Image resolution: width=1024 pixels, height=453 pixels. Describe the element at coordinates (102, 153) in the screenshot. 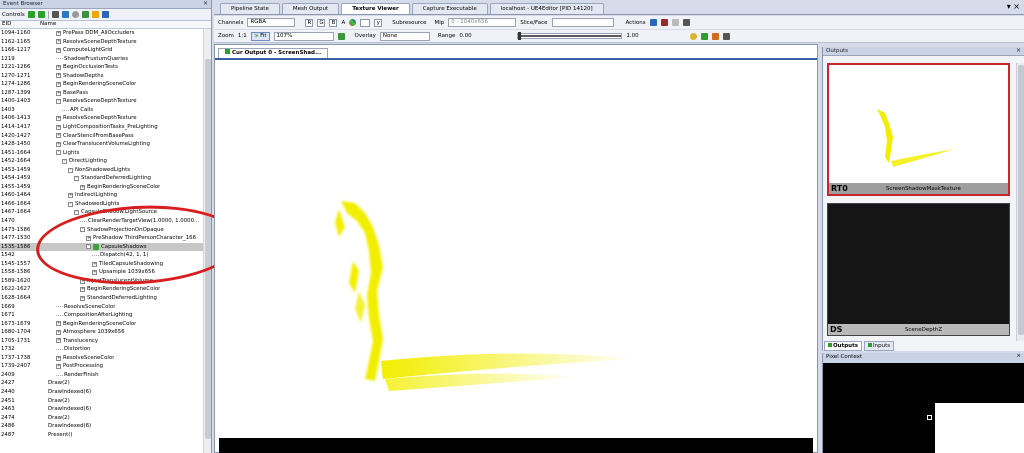

I see `event-row: 1451-1664 - Lights` at that location.